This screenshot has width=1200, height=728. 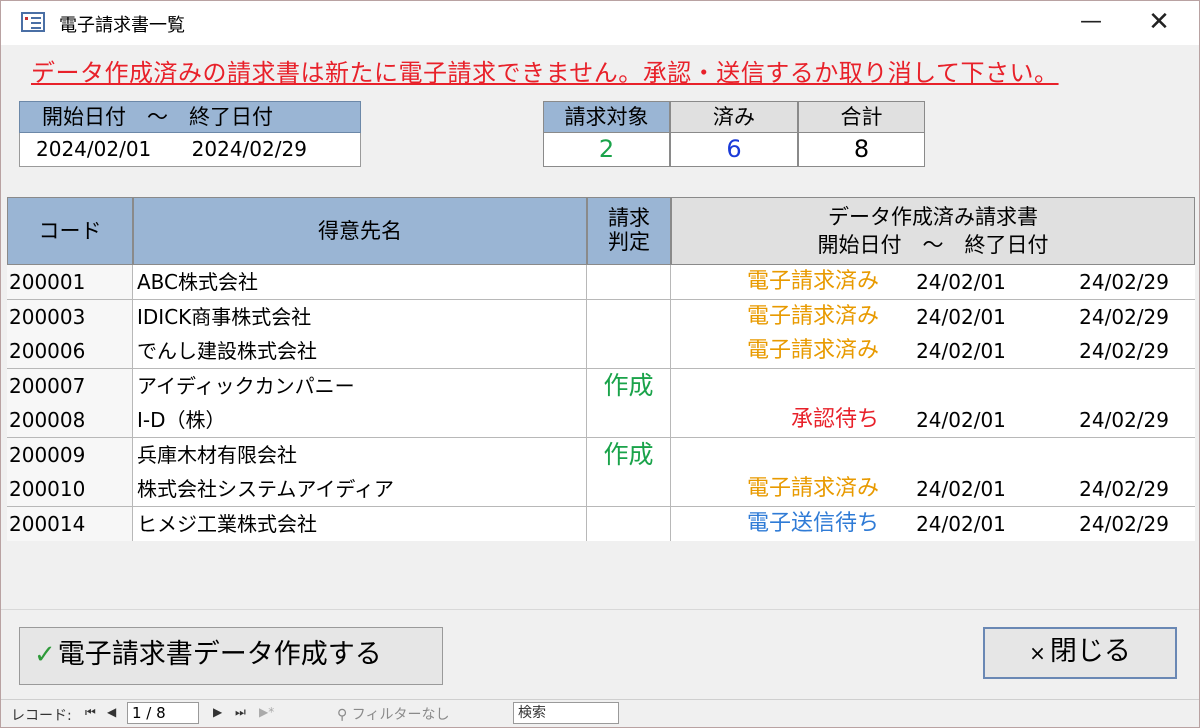 What do you see at coordinates (190, 150) in the screenshot?
I see `date-range-values: 2024/02/01 2024/02/29` at bounding box center [190, 150].